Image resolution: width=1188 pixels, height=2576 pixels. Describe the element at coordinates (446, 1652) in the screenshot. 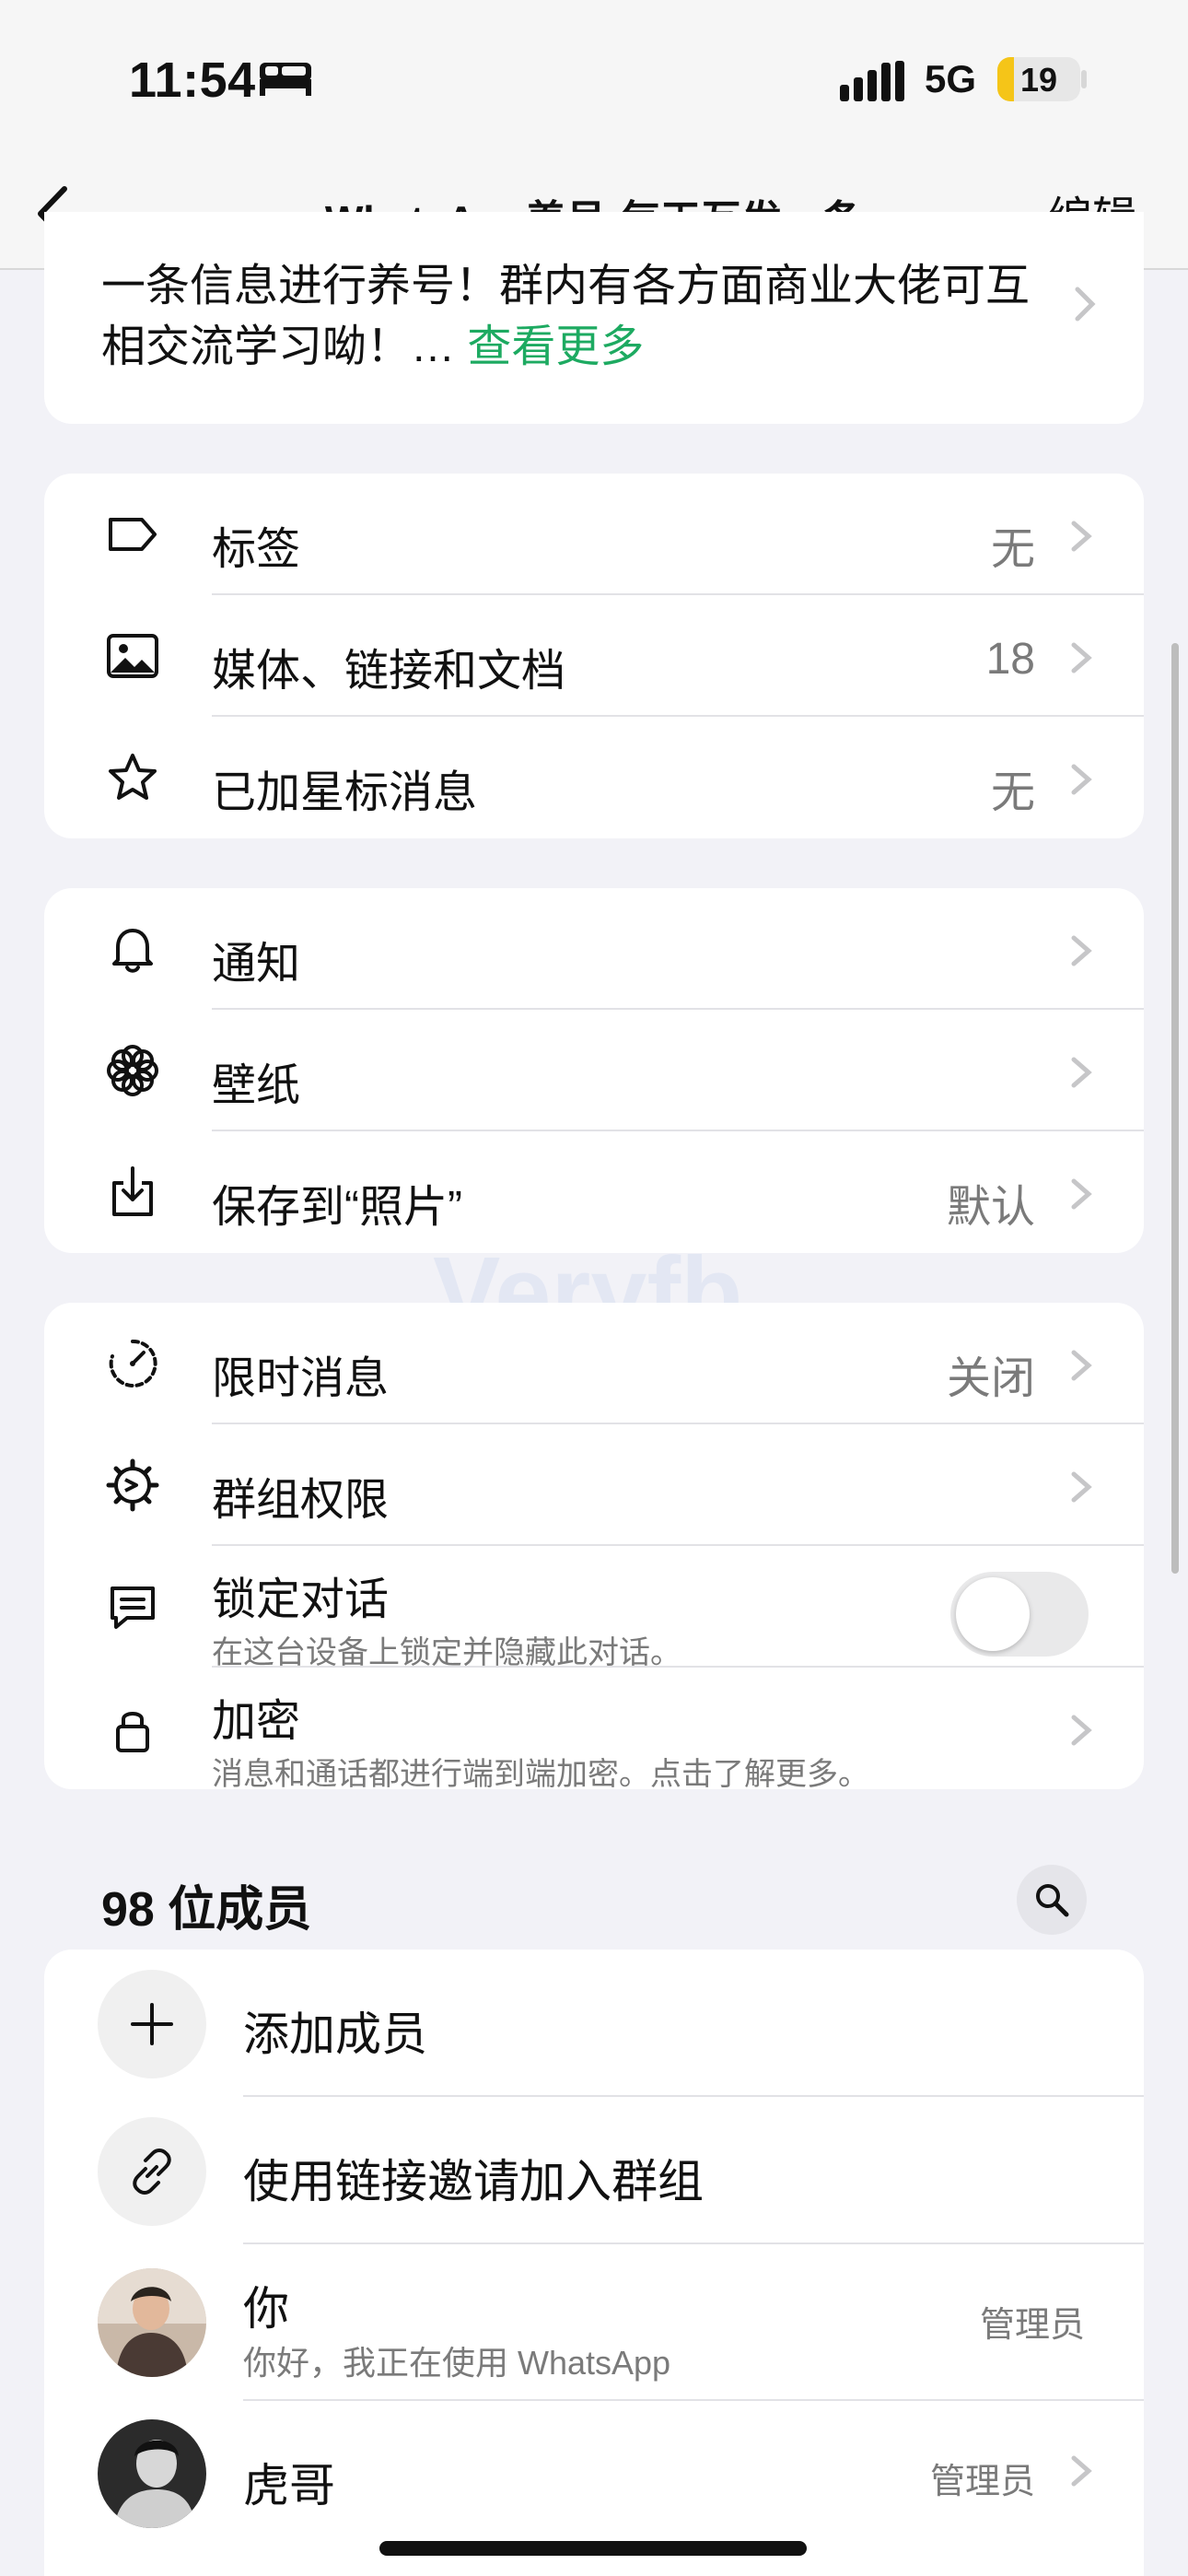

I see `row-sublabel: 在这台设备上锁定并隐藏此对话。` at that location.